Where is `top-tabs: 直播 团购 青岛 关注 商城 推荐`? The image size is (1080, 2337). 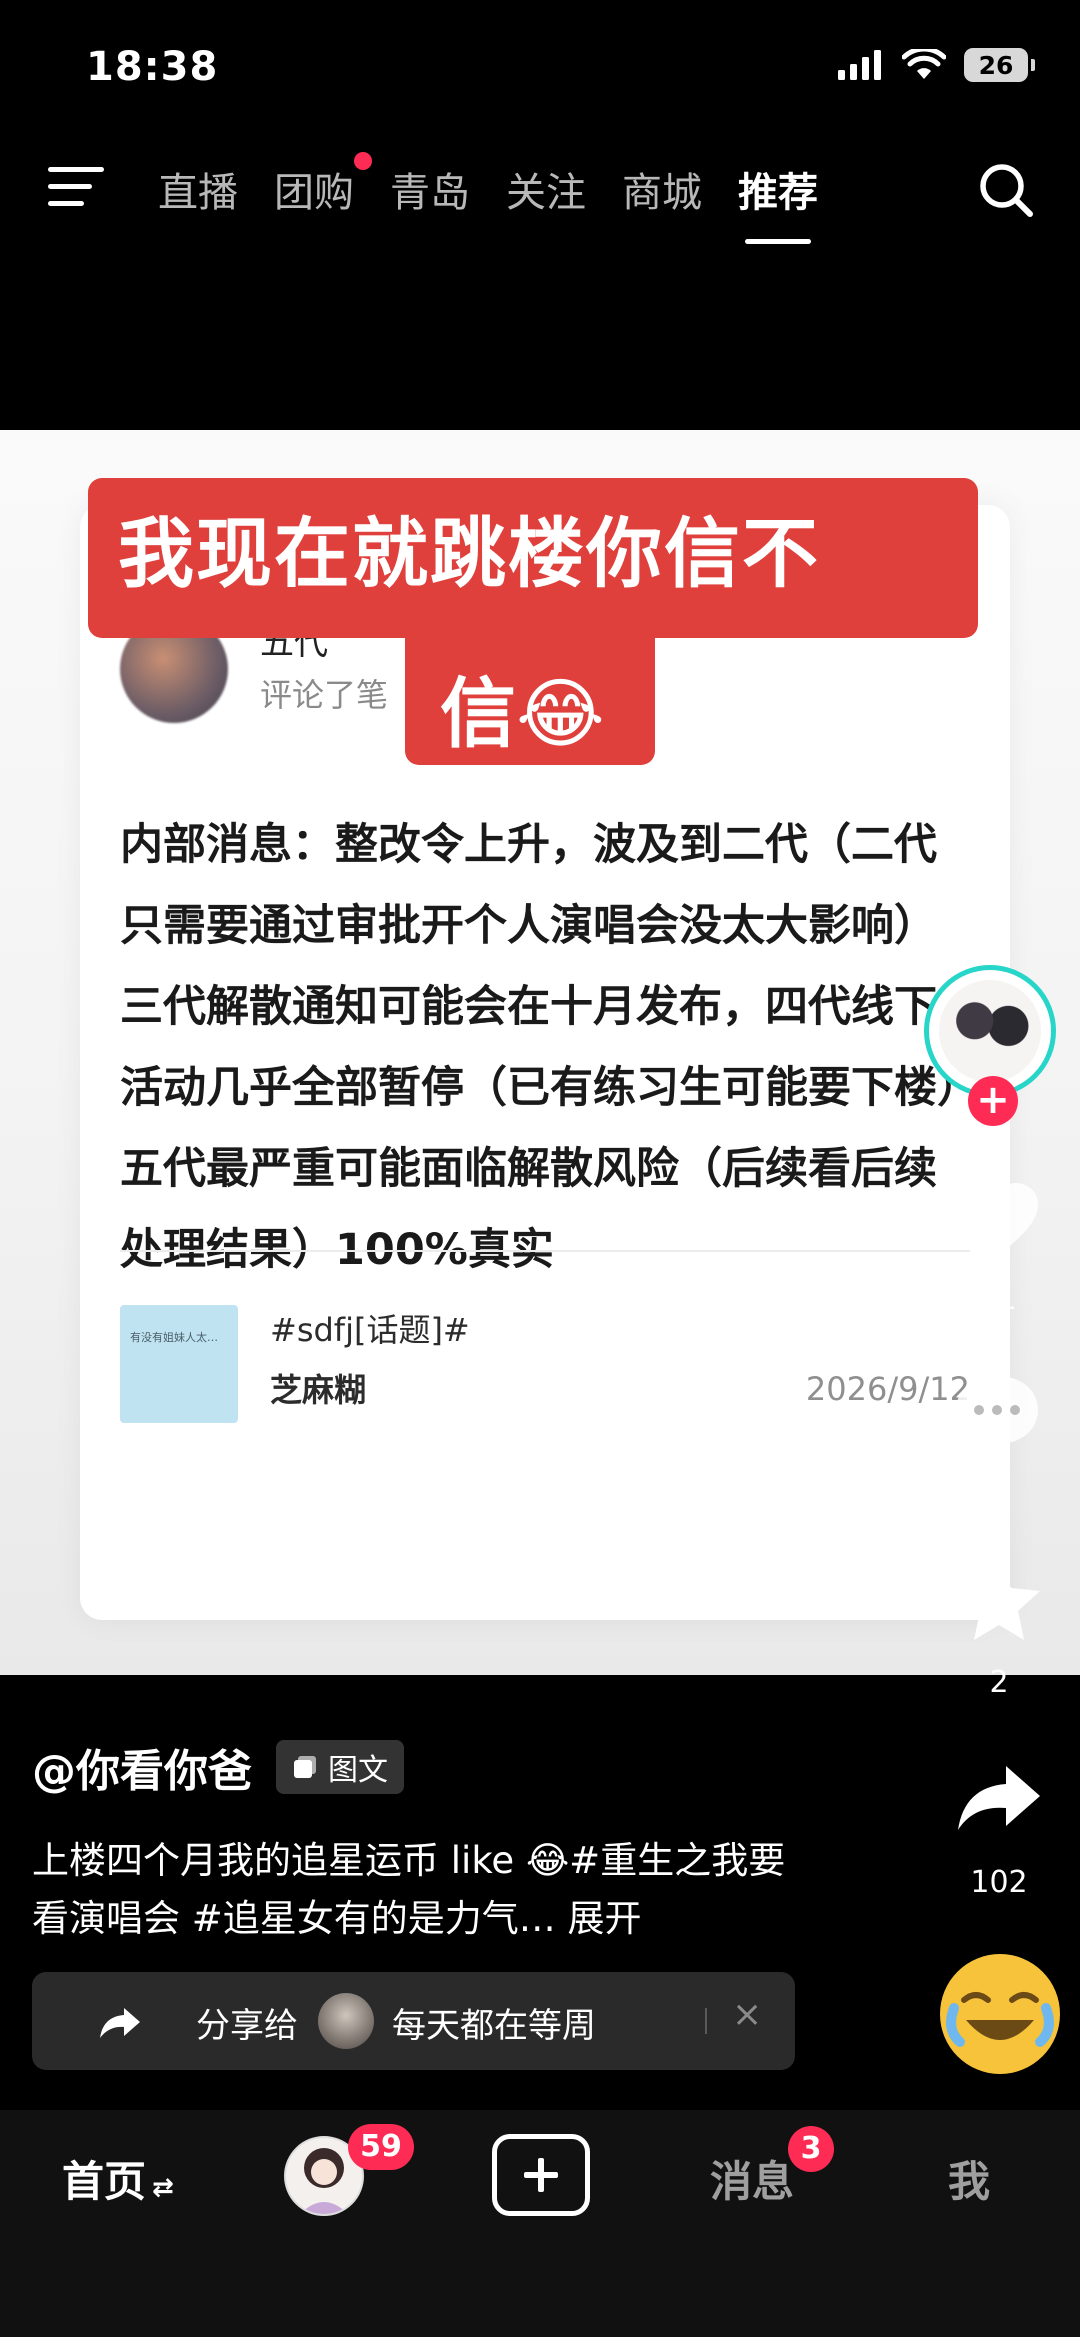
top-tabs: 直播 团购 青岛 关注 商城 推荐 is located at coordinates (488, 198).